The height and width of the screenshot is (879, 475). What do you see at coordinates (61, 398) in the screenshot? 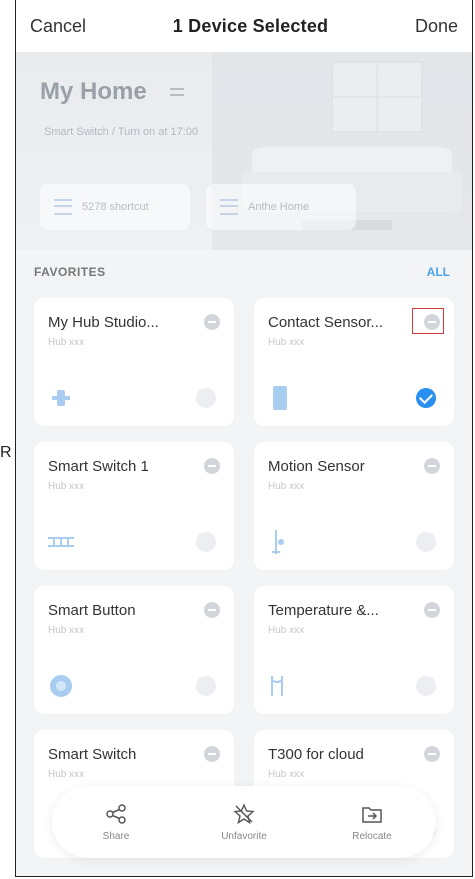
I see `hub-icon` at bounding box center [61, 398].